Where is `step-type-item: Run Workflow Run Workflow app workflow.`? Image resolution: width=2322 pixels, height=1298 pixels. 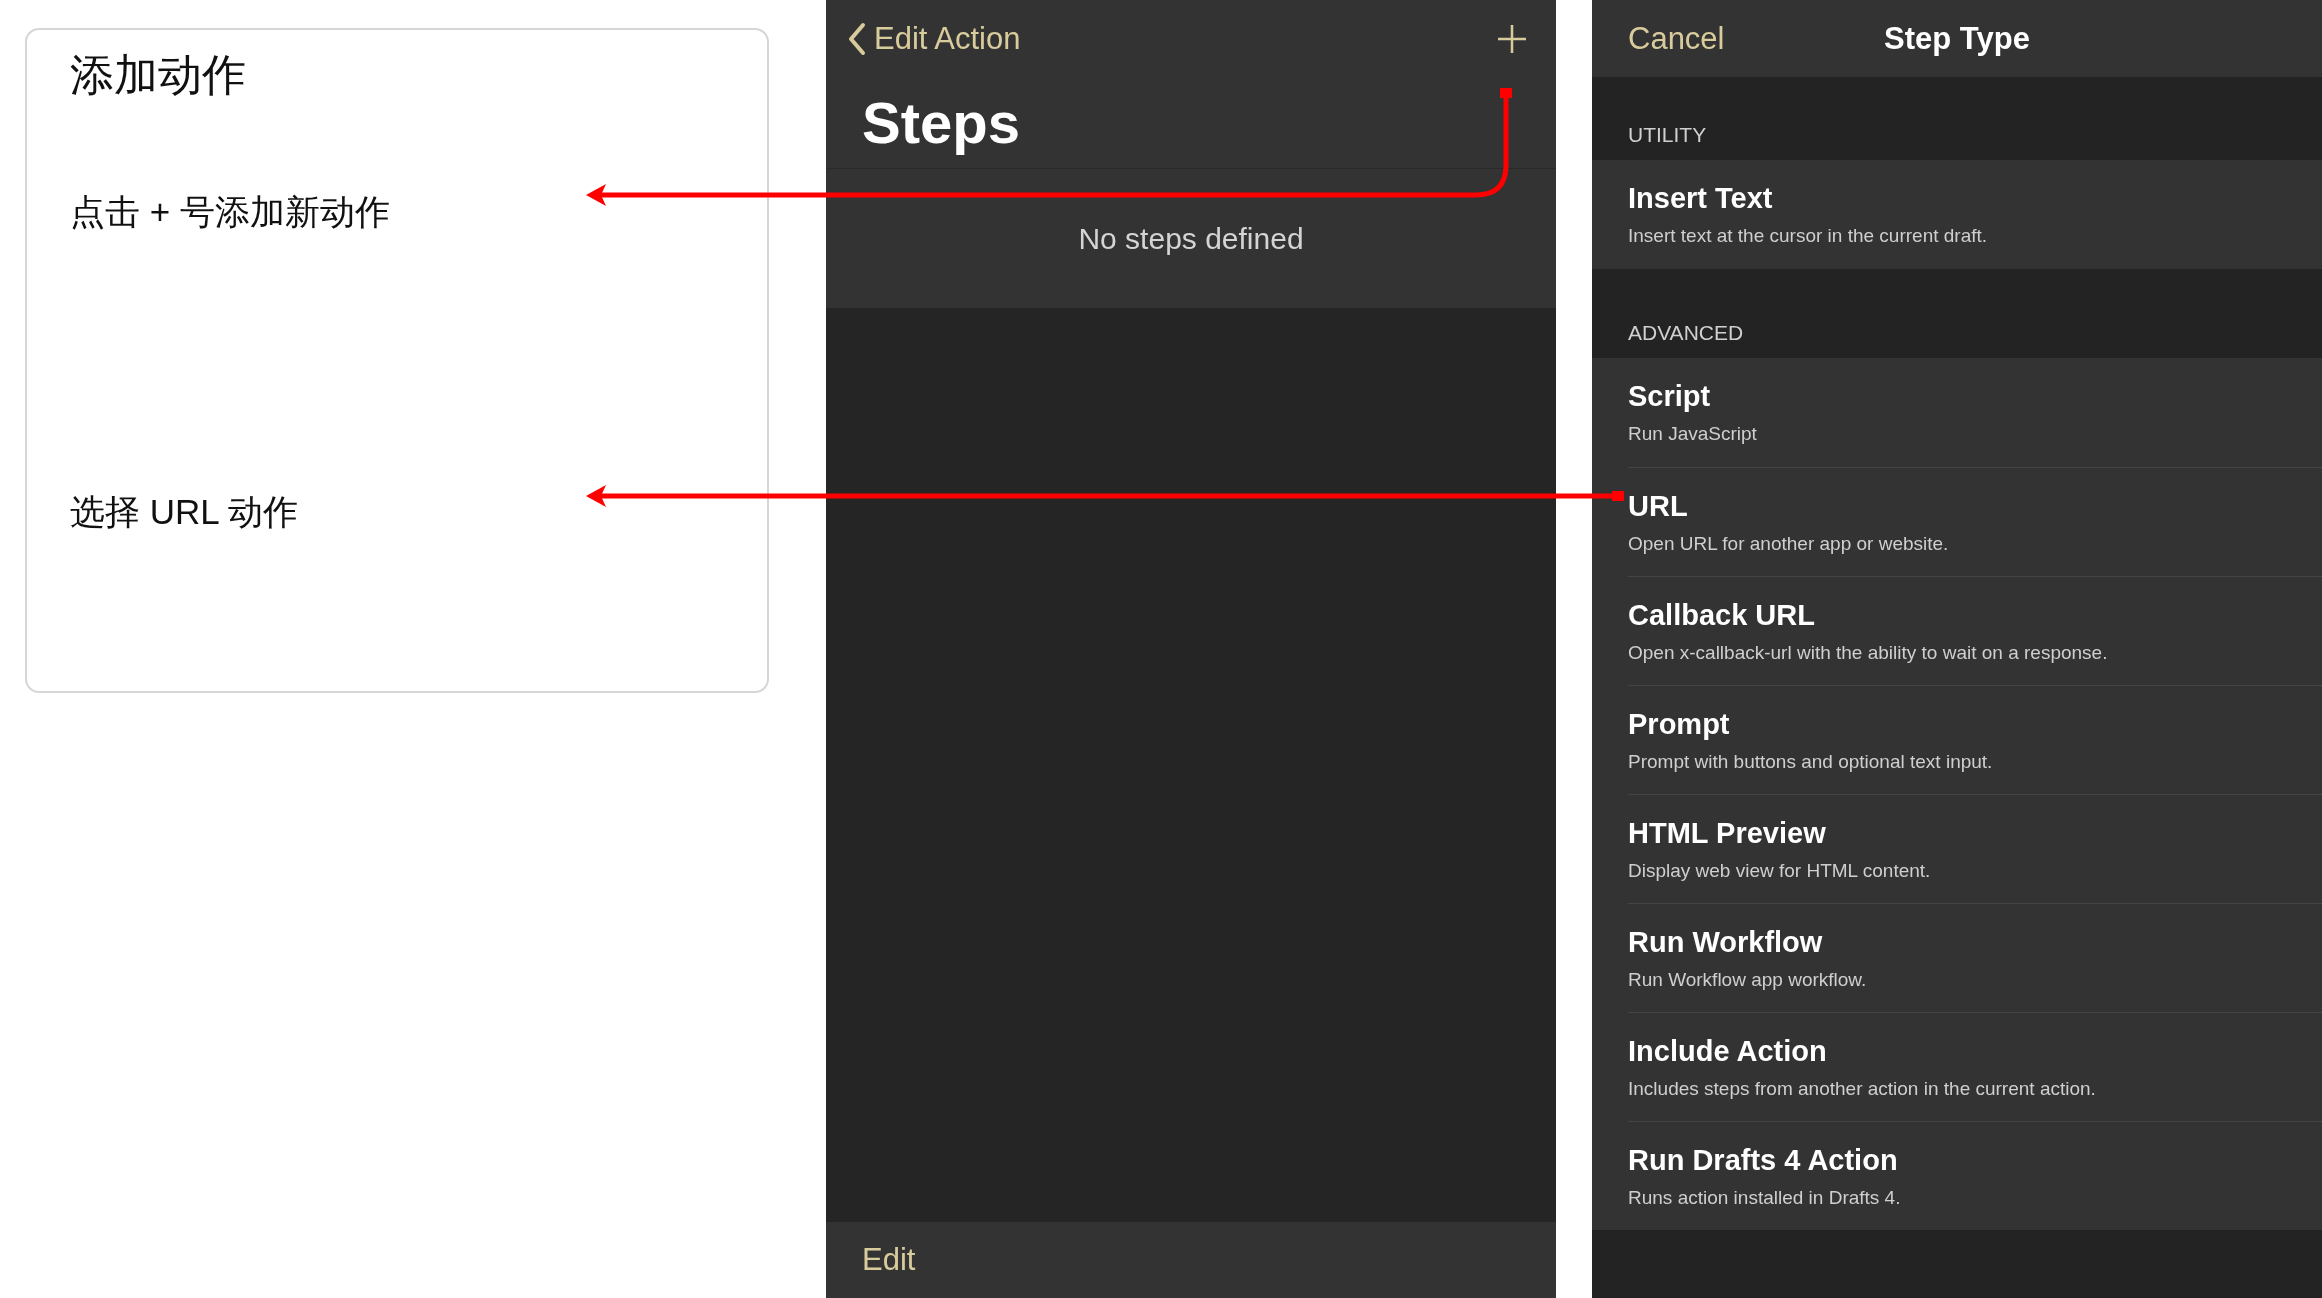 step-type-item: Run Workflow Run Workflow app workflow. is located at coordinates (1957, 957).